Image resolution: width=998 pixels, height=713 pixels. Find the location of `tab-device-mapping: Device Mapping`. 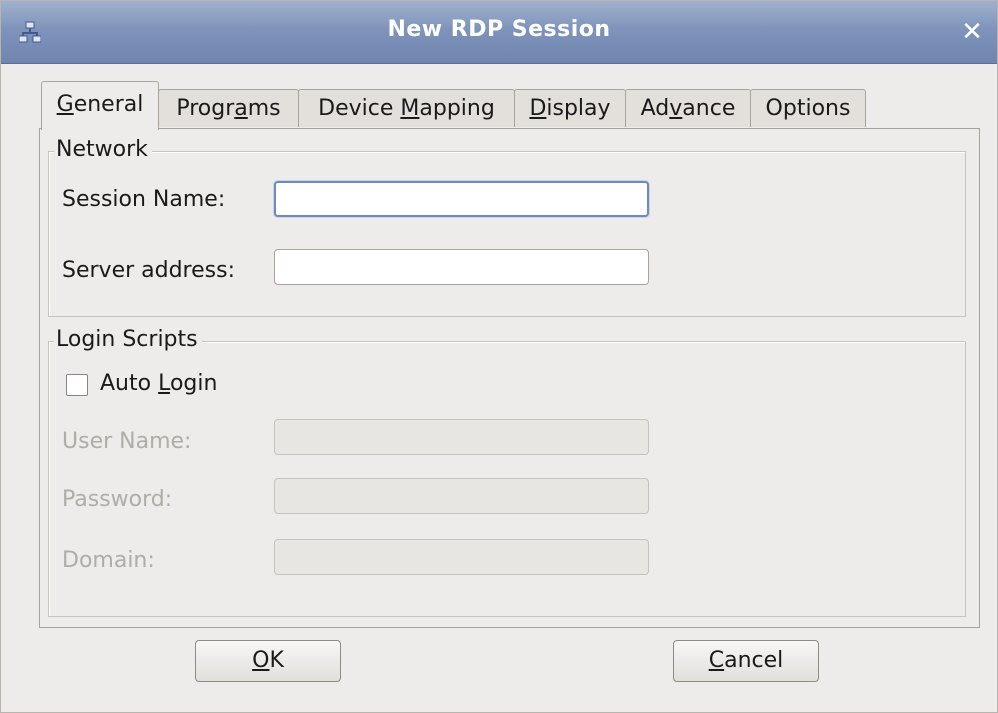

tab-device-mapping: Device Mapping is located at coordinates (406, 108).